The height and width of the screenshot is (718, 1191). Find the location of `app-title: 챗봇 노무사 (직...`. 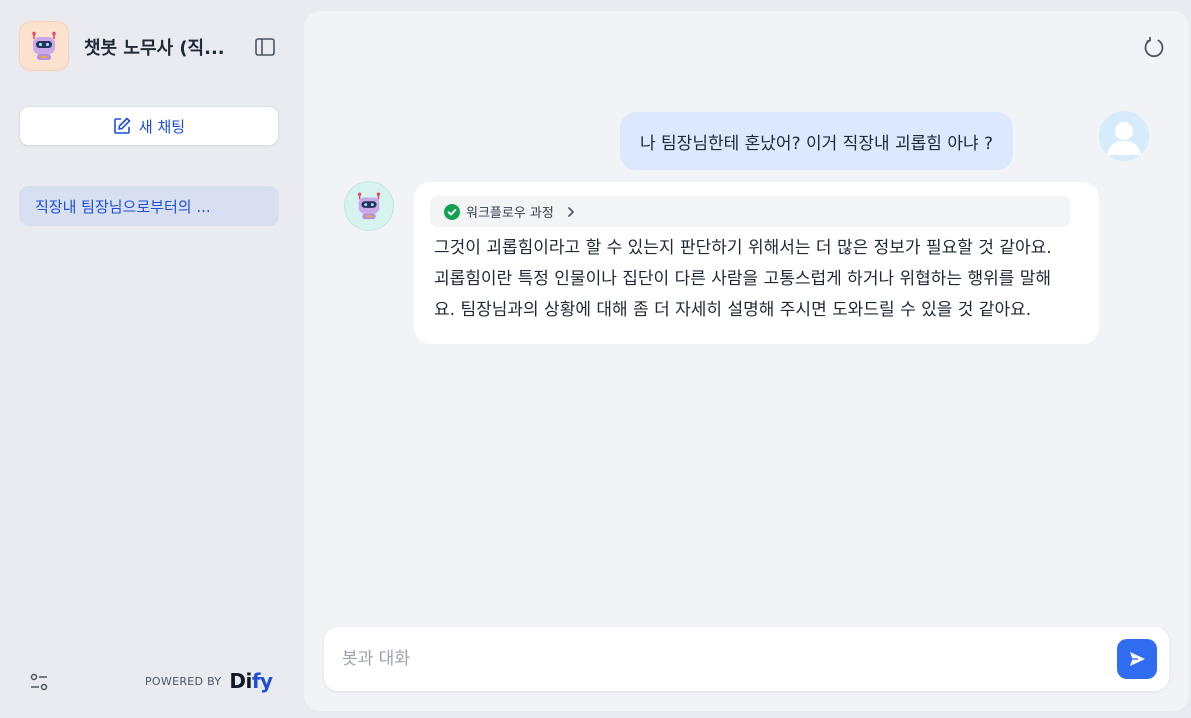

app-title: 챗봇 노무사 (직... is located at coordinates (154, 48).